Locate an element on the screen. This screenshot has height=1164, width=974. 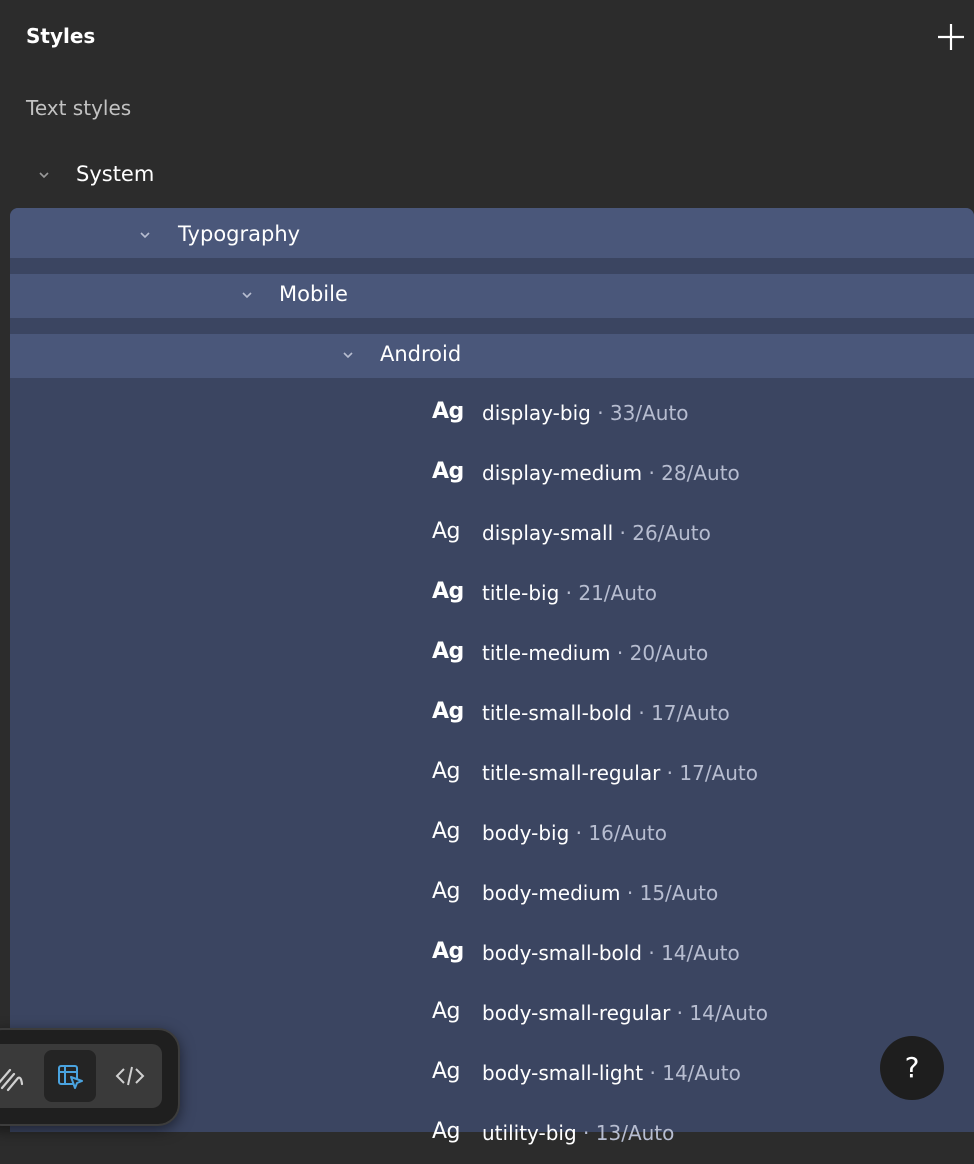
style-name: body-medium is located at coordinates (551, 893).